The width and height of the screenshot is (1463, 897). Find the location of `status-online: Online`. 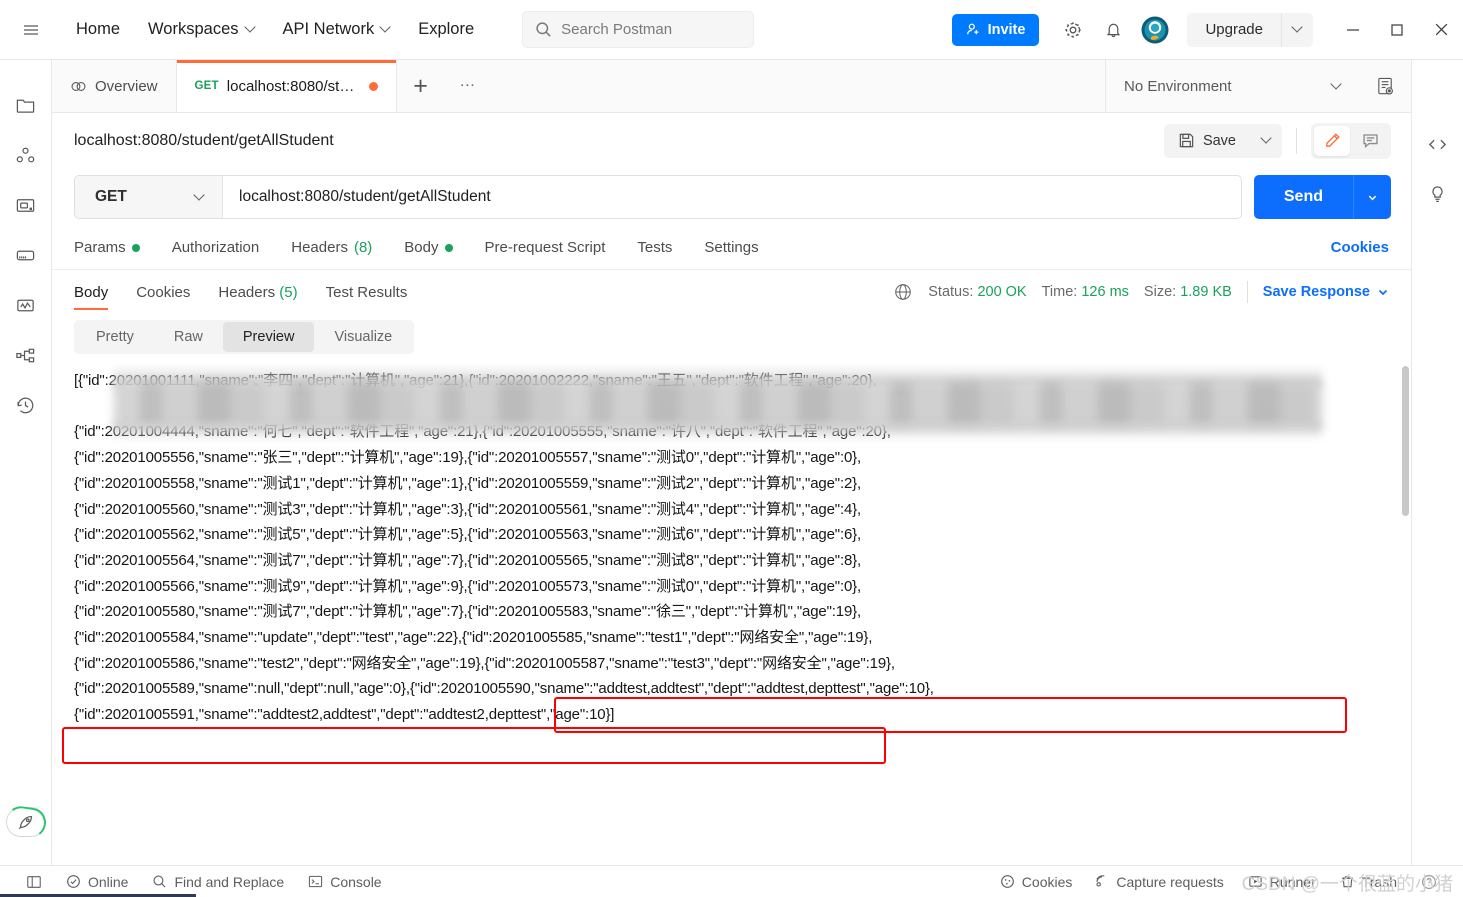

status-online: Online is located at coordinates (97, 881).